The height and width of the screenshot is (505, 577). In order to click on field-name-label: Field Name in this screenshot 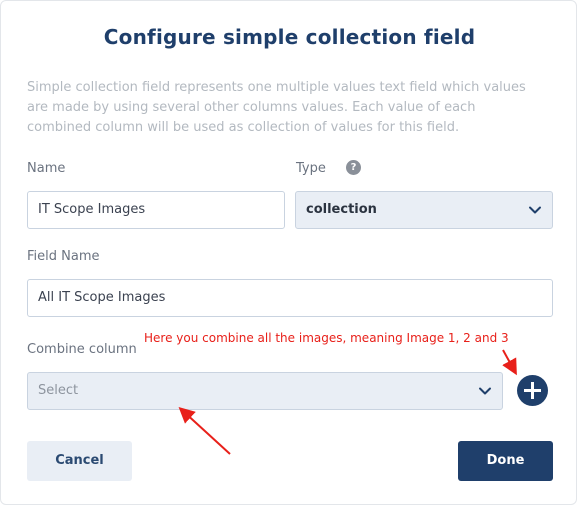, I will do `click(63, 256)`.